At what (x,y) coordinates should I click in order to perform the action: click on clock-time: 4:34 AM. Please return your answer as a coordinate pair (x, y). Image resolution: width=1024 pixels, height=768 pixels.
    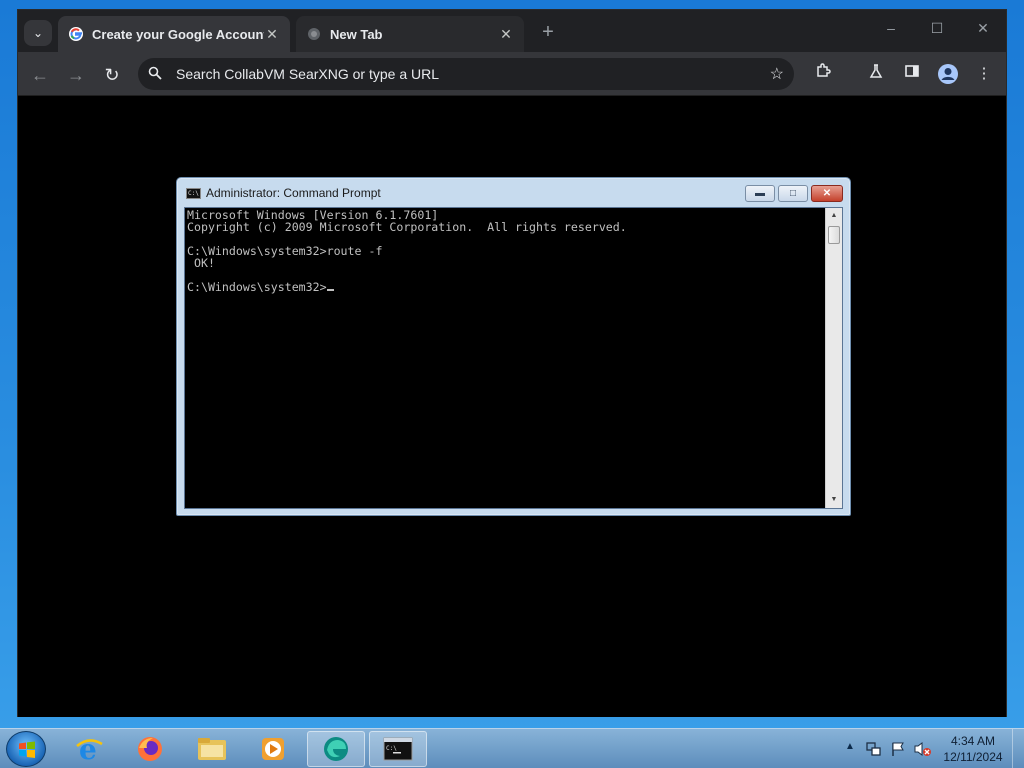
    Looking at the image, I should click on (973, 741).